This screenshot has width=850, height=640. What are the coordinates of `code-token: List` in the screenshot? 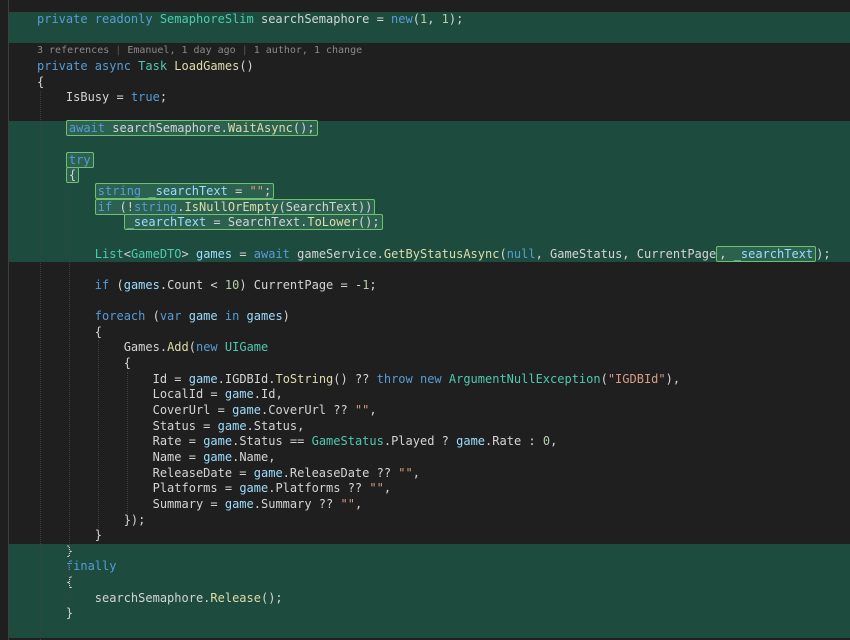 It's located at (109, 253).